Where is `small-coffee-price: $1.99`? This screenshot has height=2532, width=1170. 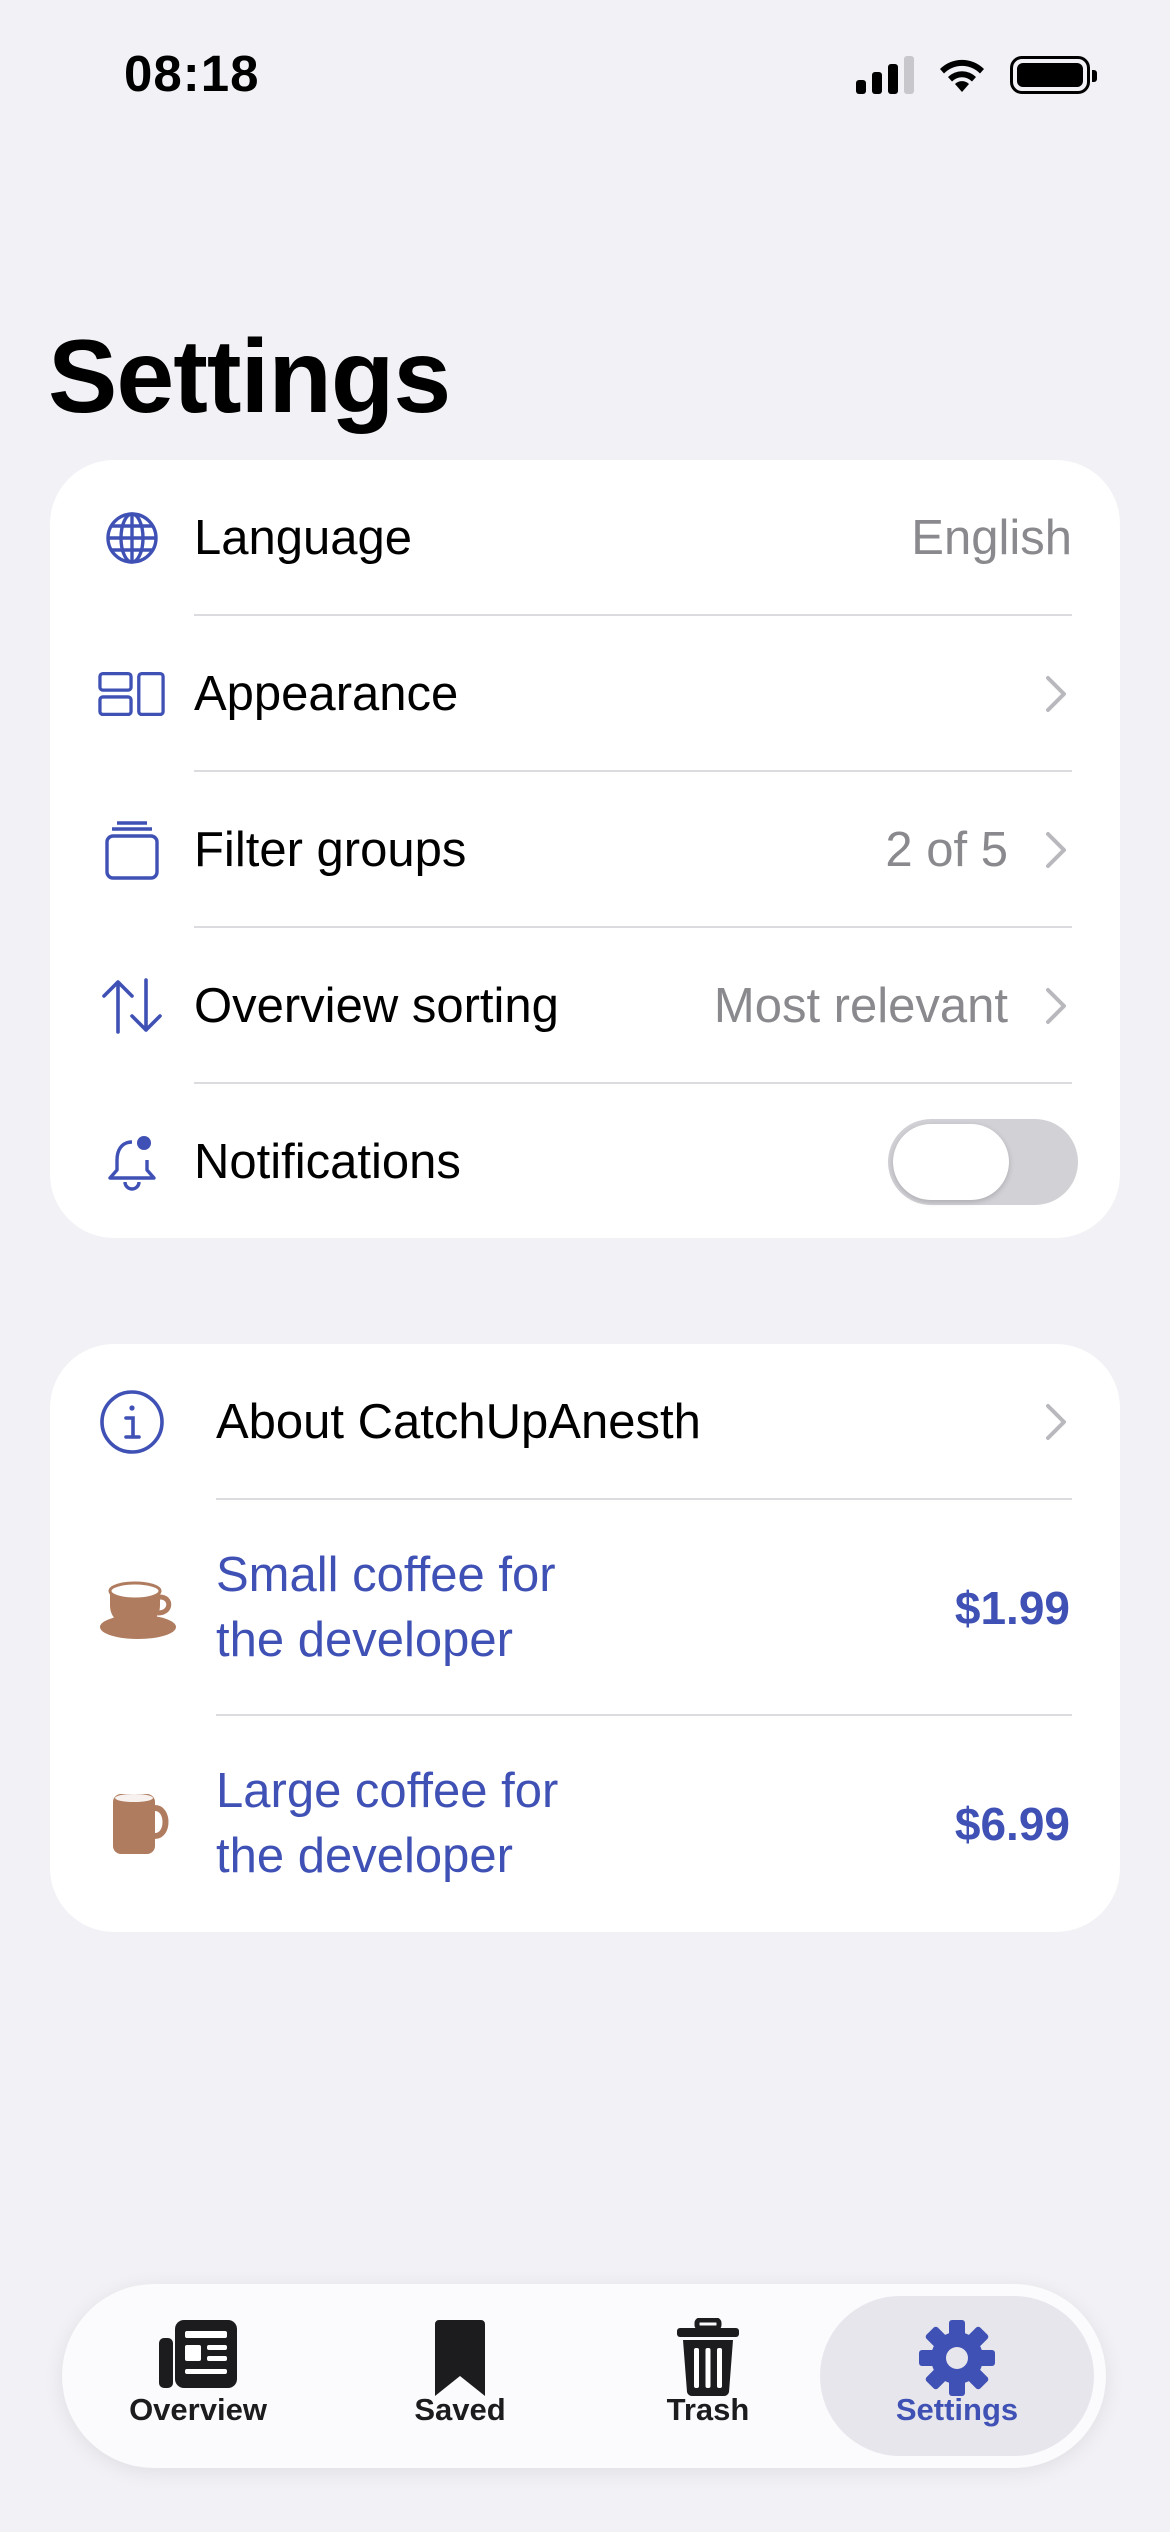
small-coffee-price: $1.99 is located at coordinates (1012, 1608).